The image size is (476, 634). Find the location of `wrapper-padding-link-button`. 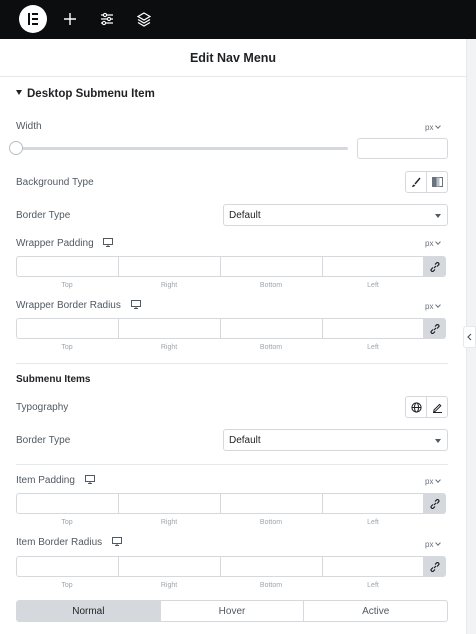

wrapper-padding-link-button is located at coordinates (435, 266).